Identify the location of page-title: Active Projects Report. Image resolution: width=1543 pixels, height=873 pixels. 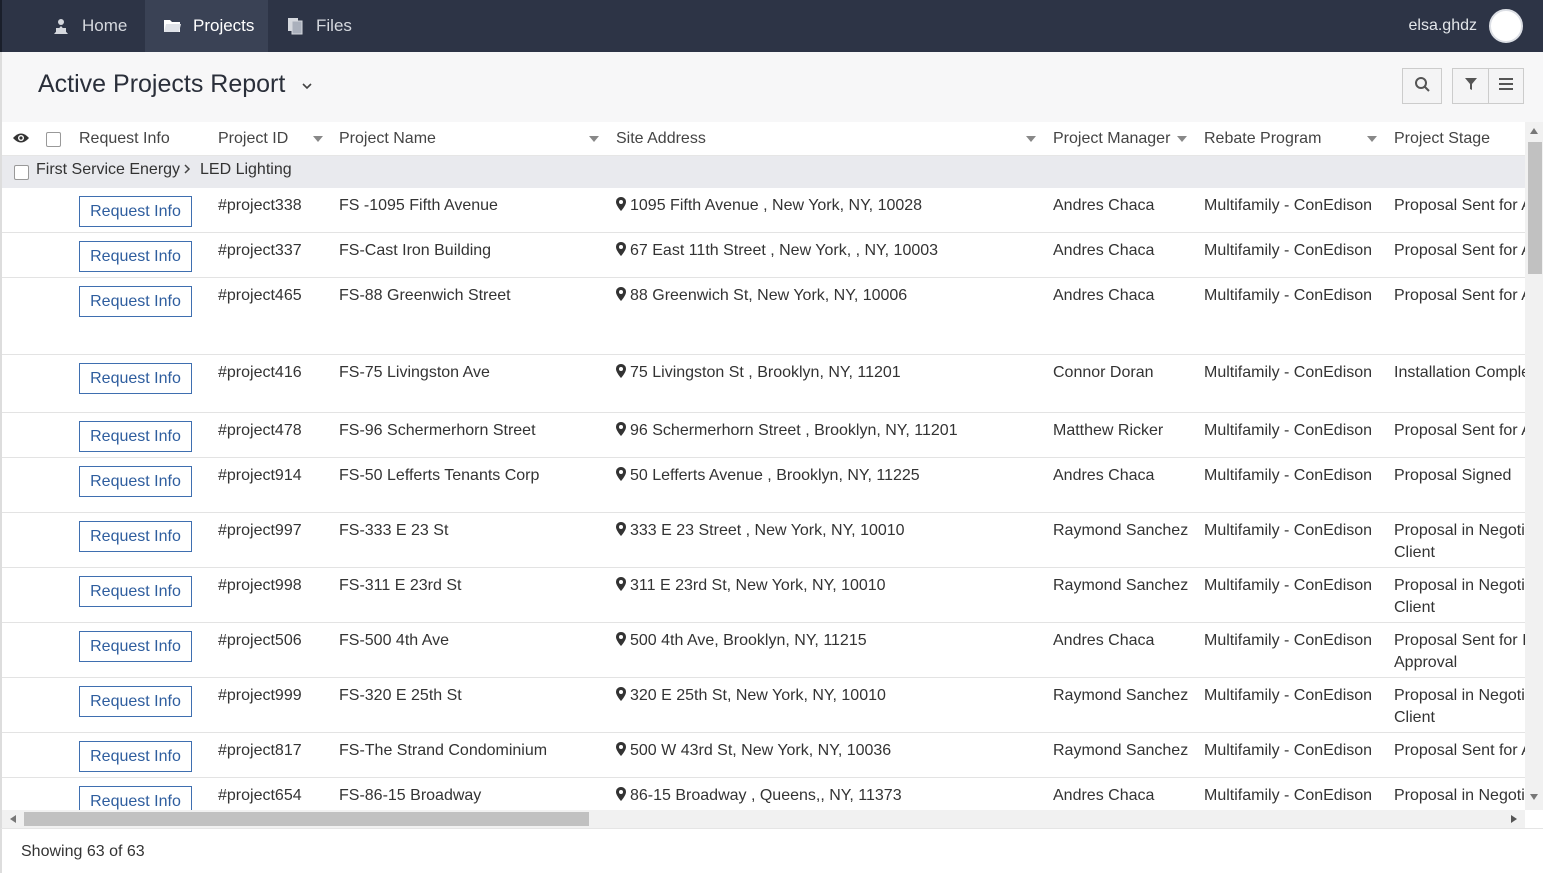
(162, 84).